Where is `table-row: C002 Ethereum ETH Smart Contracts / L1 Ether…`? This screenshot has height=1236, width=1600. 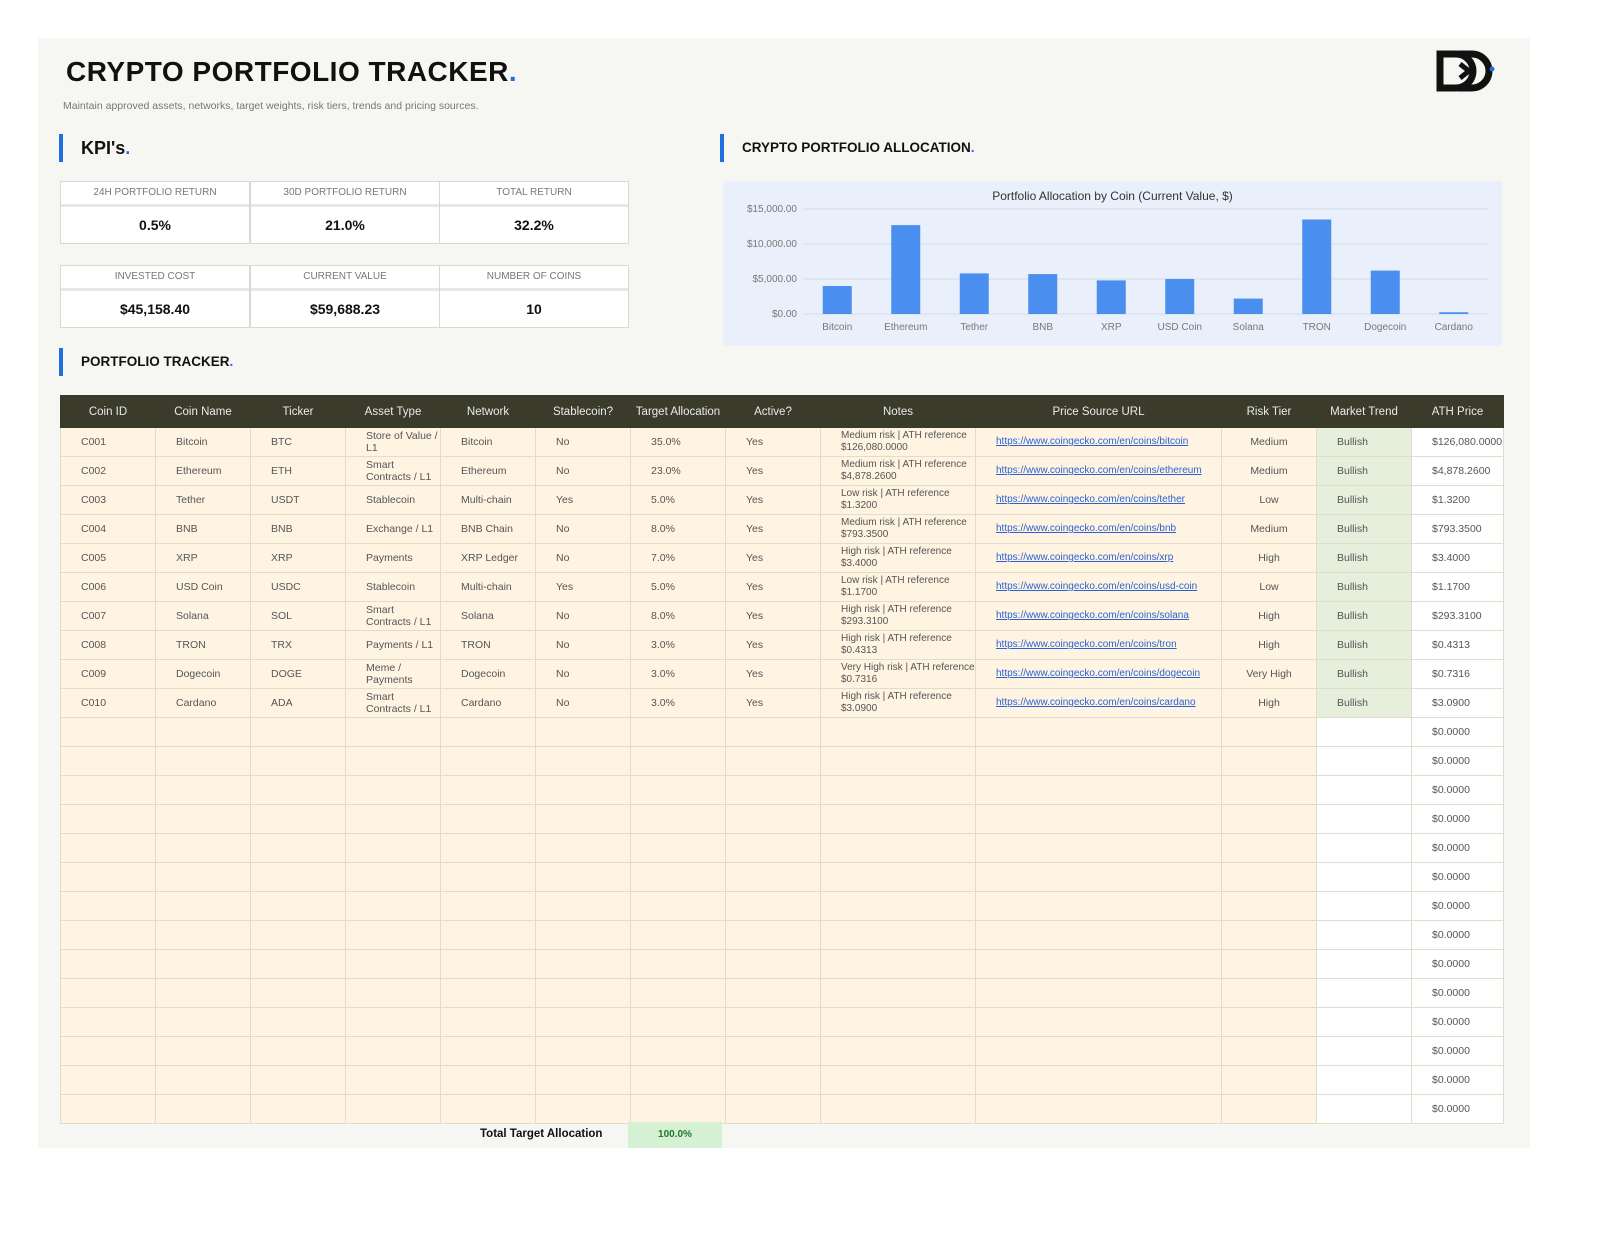 table-row: C002 Ethereum ETH Smart Contracts / L1 Ether… is located at coordinates (782, 471).